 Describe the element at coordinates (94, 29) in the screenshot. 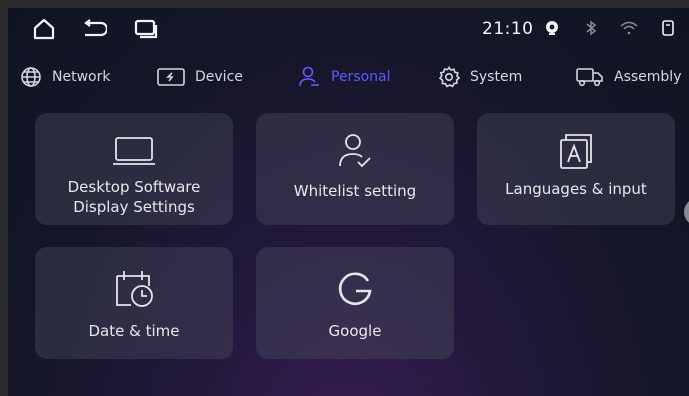

I see `back-icon` at that location.